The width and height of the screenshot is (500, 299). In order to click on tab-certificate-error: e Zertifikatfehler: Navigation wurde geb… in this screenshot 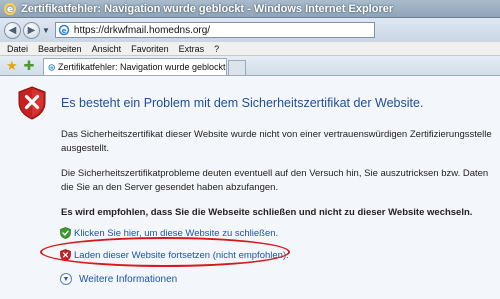, I will do `click(134, 66)`.